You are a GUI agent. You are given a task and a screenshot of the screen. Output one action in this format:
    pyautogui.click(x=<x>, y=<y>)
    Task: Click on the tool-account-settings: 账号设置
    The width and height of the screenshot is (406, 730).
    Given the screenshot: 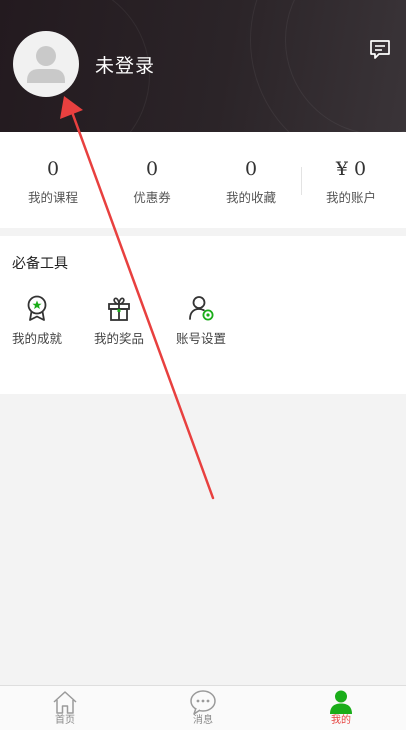 What is the action you would take?
    pyautogui.click(x=201, y=320)
    